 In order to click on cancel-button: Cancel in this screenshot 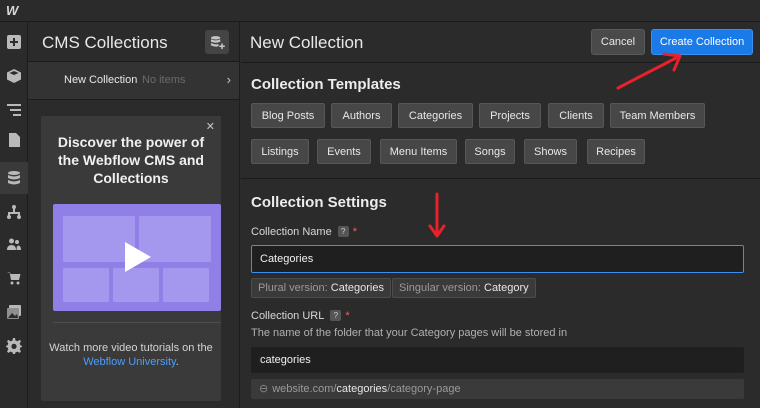, I will do `click(618, 42)`.